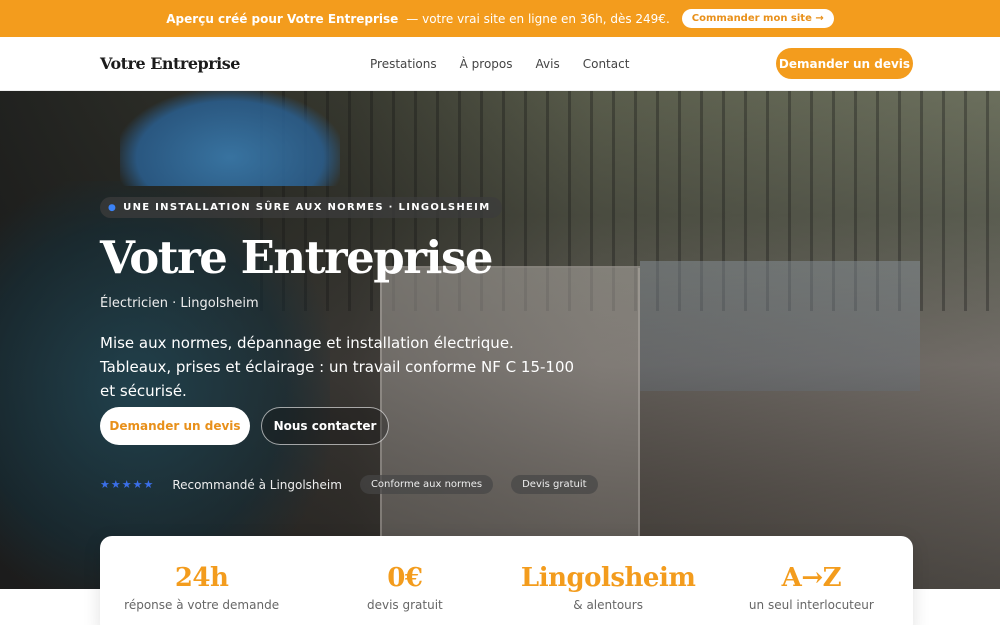 The height and width of the screenshot is (625, 1000). I want to click on stat-item: 0€ devis gratuit, so click(404, 580).